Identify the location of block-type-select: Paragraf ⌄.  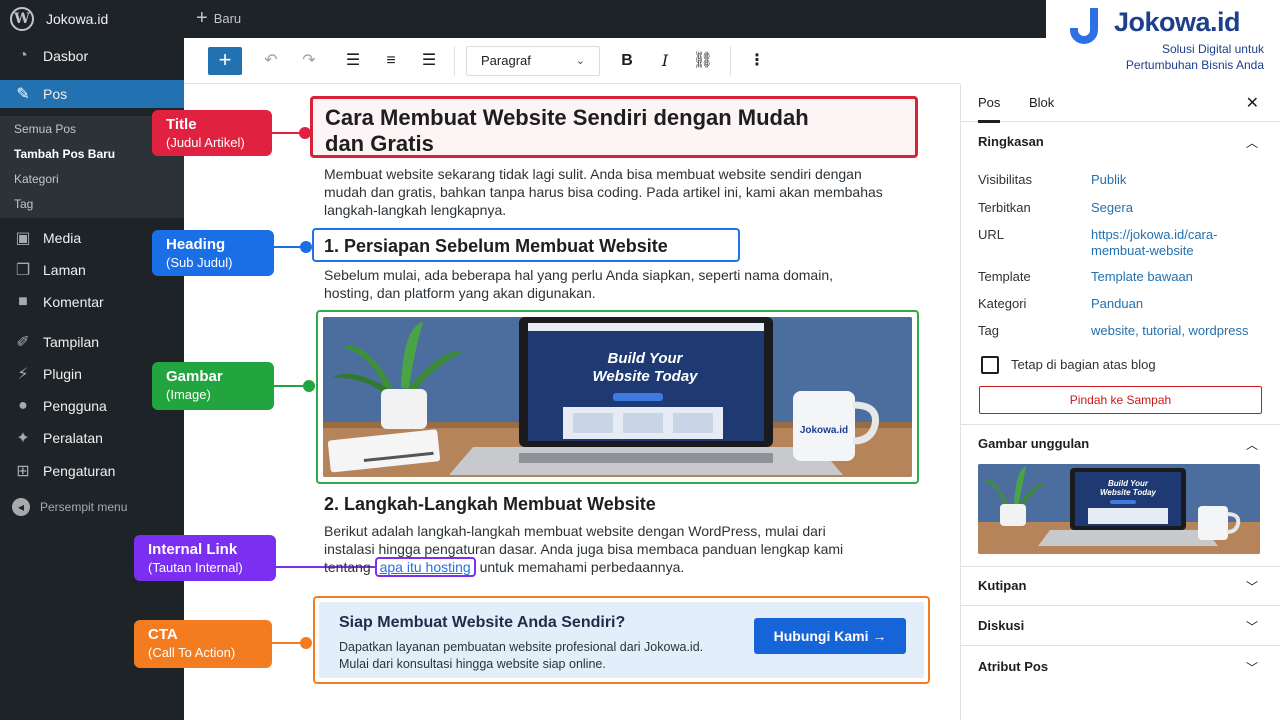
(533, 61).